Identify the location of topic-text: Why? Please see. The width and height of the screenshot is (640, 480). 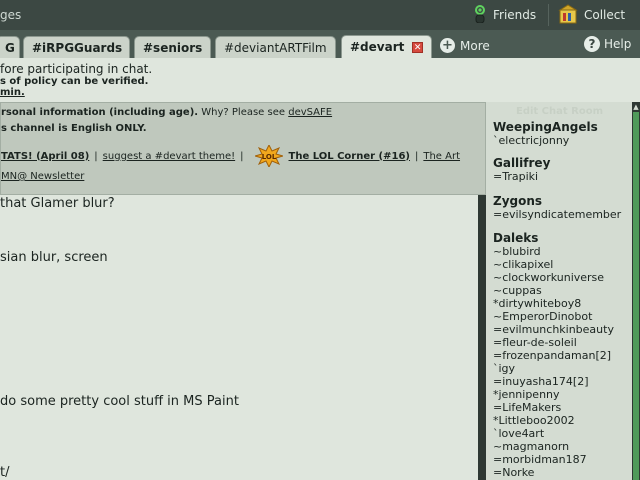
(243, 112).